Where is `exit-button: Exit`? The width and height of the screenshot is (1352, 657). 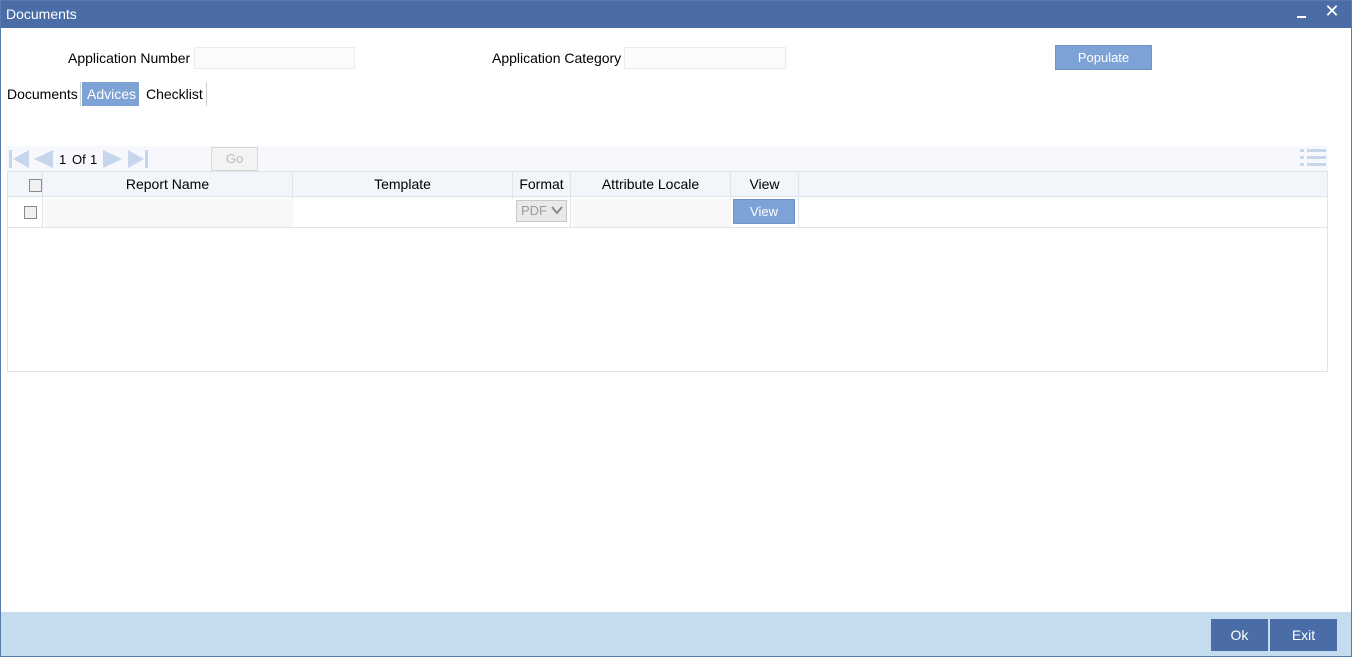
exit-button: Exit is located at coordinates (1303, 635).